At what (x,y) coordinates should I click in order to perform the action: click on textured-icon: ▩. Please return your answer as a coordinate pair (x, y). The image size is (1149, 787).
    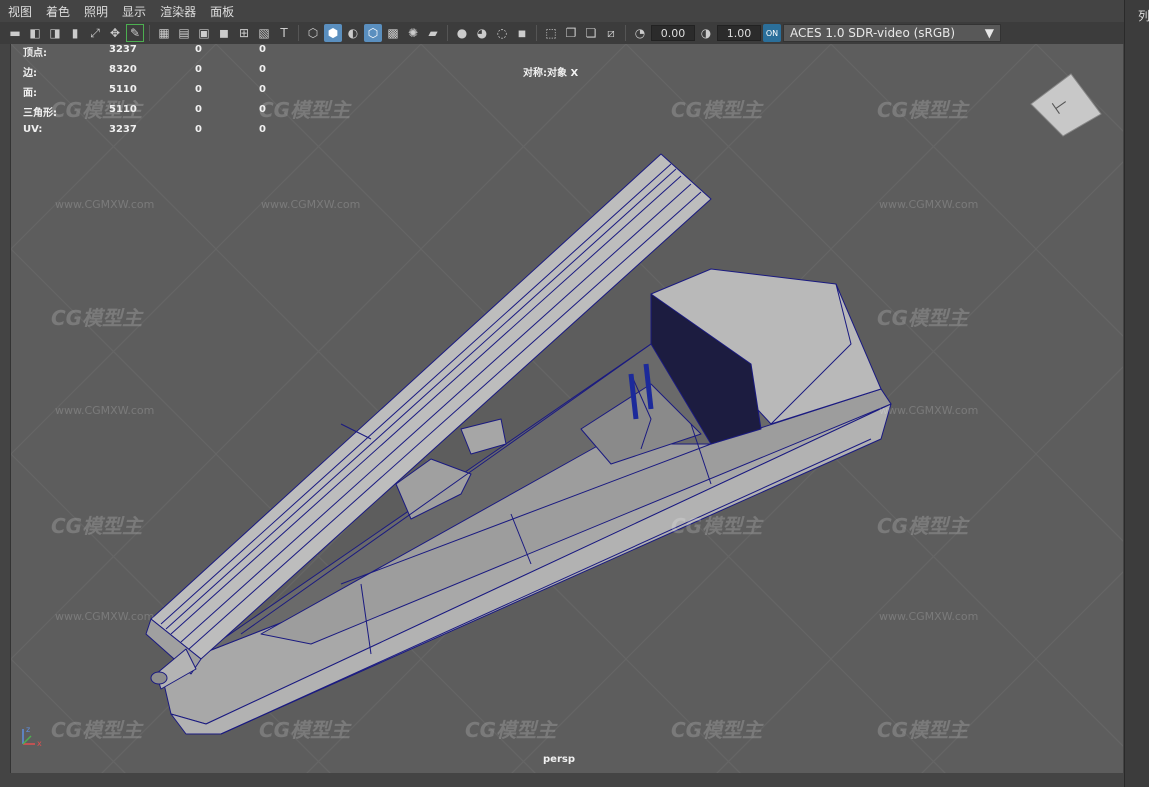
    Looking at the image, I should click on (393, 33).